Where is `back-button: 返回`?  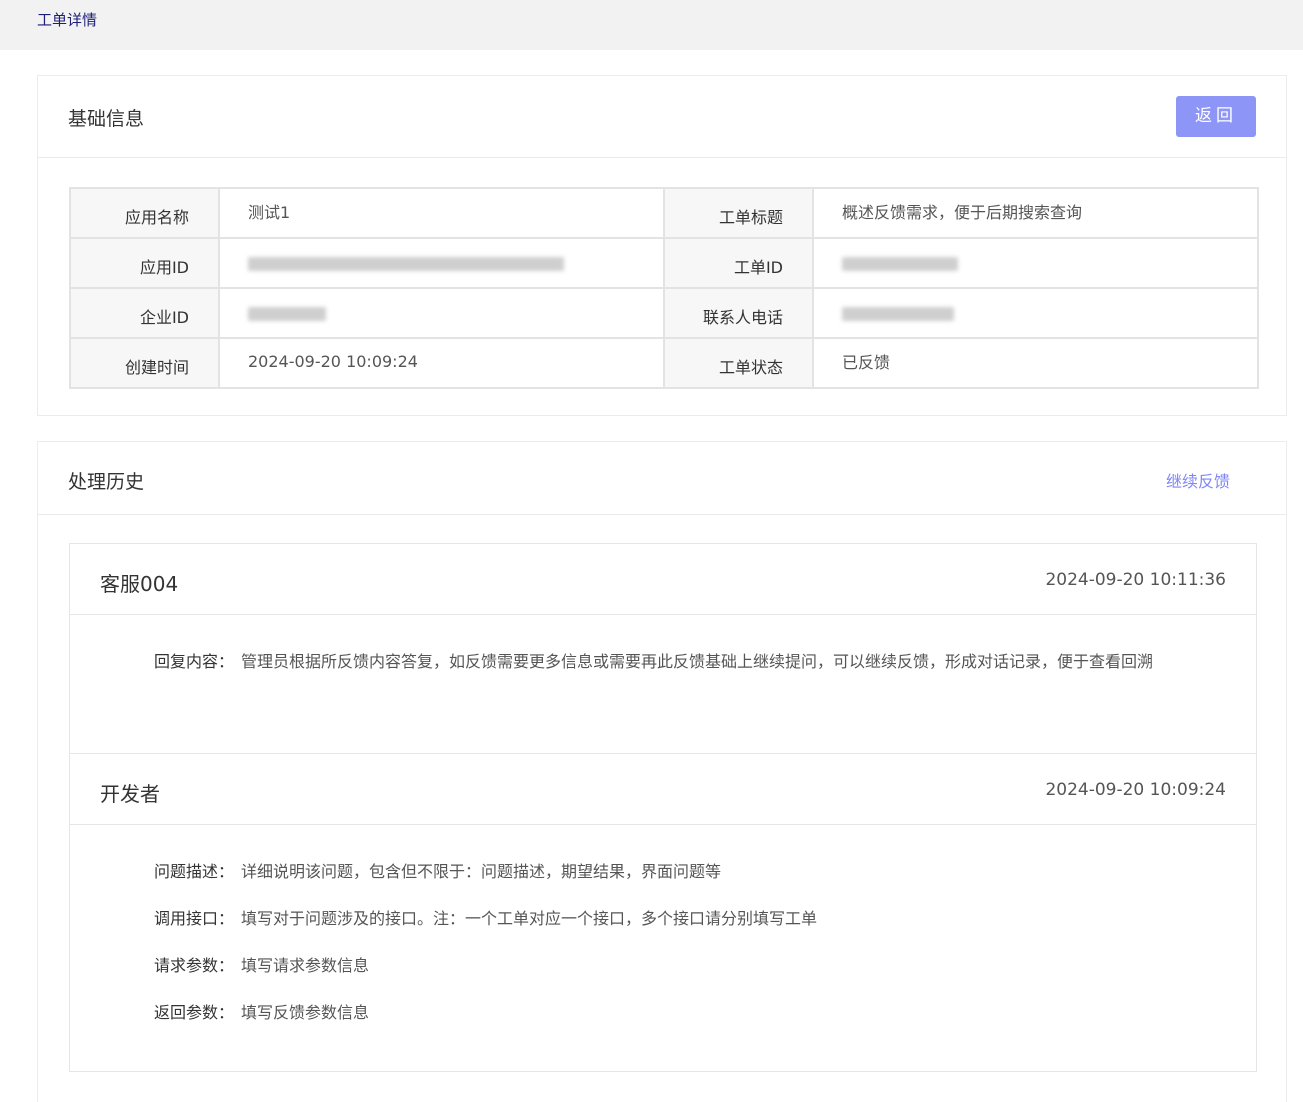 back-button: 返回 is located at coordinates (1216, 116).